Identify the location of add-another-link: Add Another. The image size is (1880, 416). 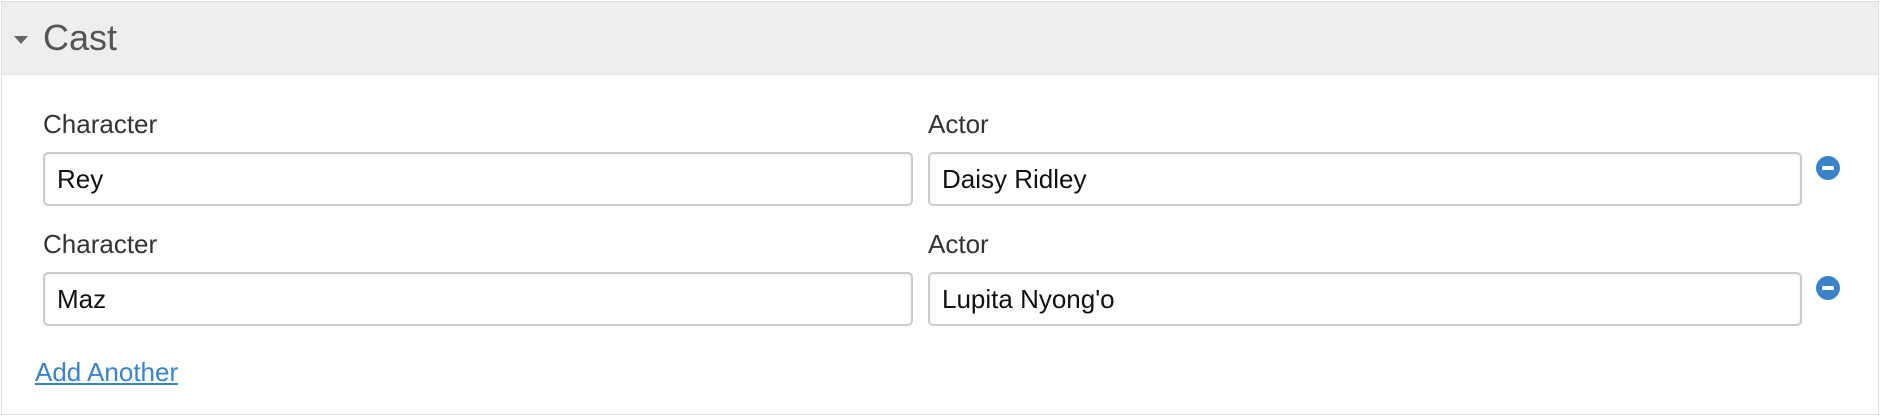
(106, 372).